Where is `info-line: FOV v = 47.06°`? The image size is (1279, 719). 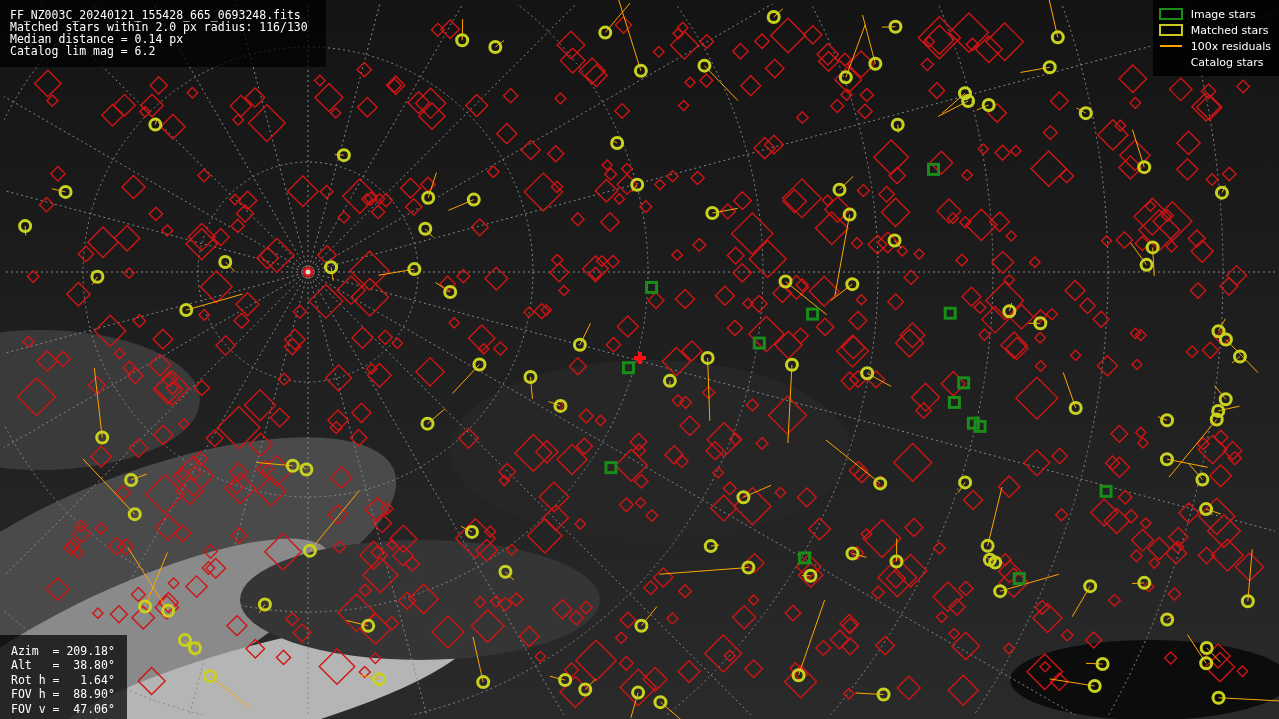
info-line: FOV v = 47.06° is located at coordinates (63, 708).